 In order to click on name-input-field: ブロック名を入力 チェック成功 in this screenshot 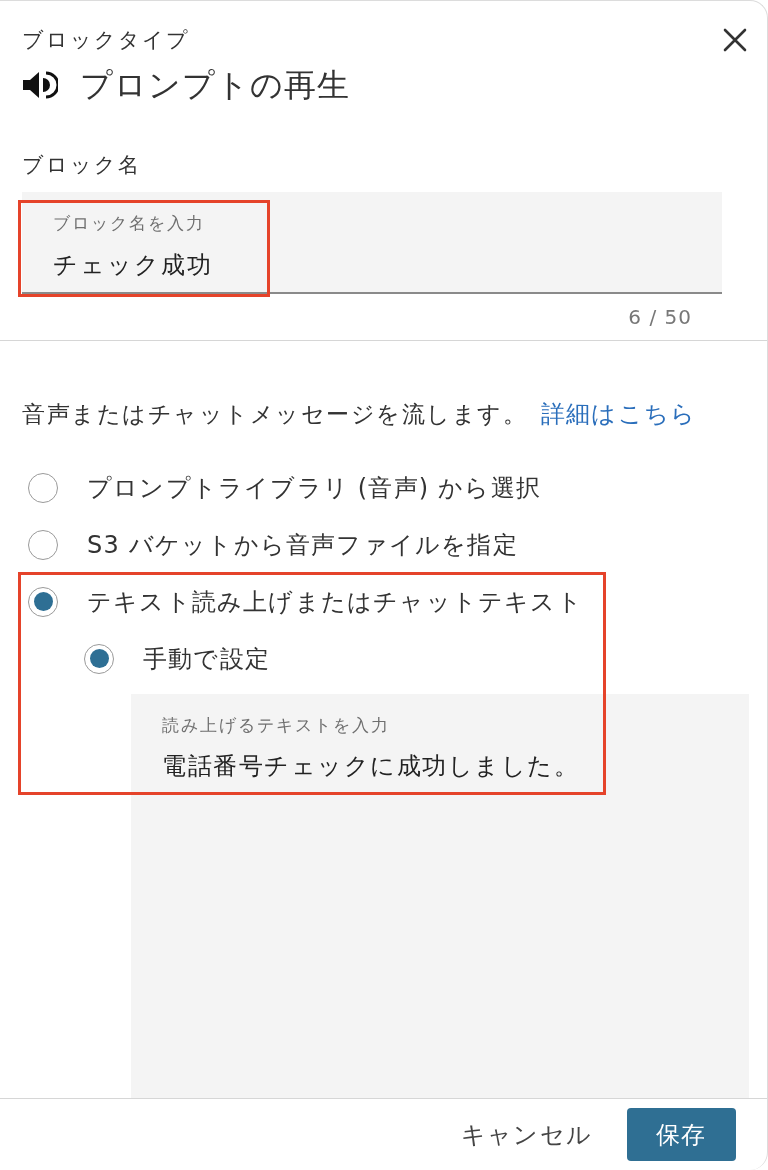, I will do `click(372, 243)`.